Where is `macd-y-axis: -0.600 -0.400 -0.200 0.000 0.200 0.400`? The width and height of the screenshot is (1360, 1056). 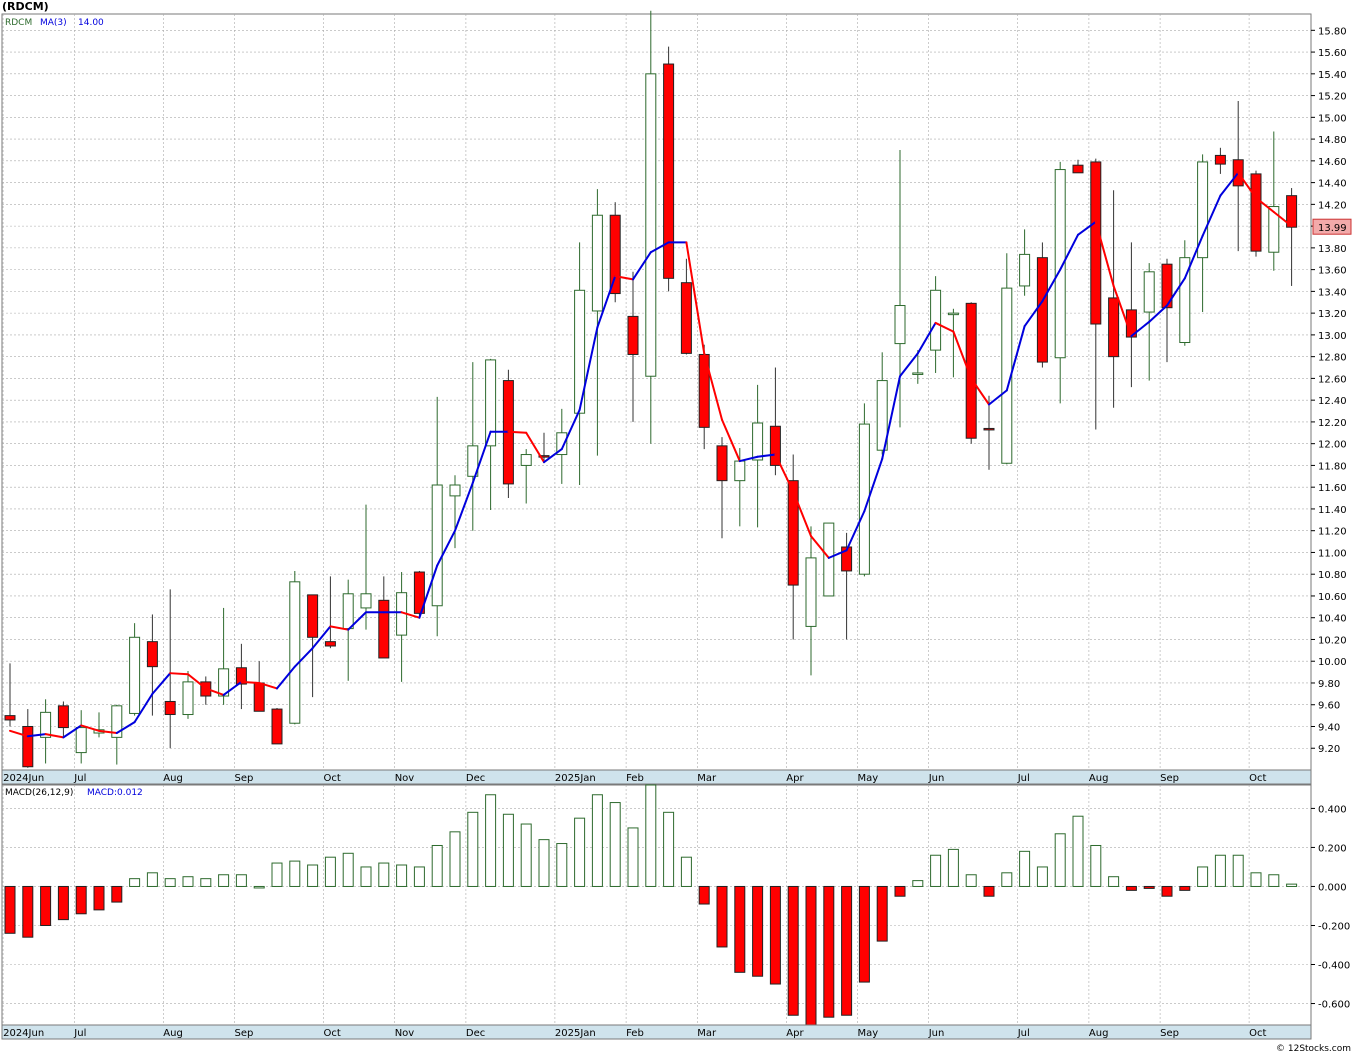
macd-y-axis: -0.600 -0.400 -0.200 0.000 0.200 0.400 is located at coordinates (1330, 907).